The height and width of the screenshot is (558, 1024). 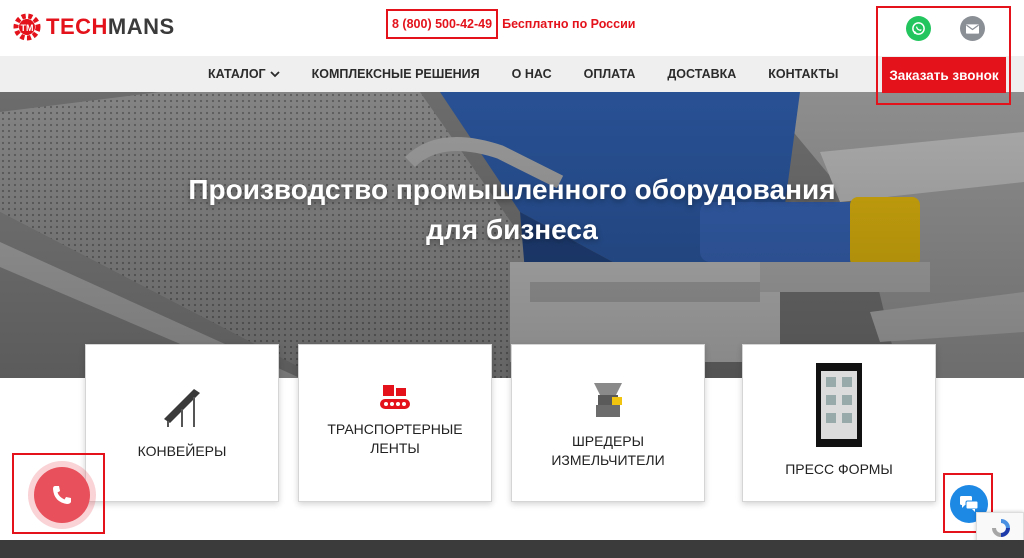 What do you see at coordinates (944, 75) in the screenshot?
I see `order-call-button: Заказать звонок` at bounding box center [944, 75].